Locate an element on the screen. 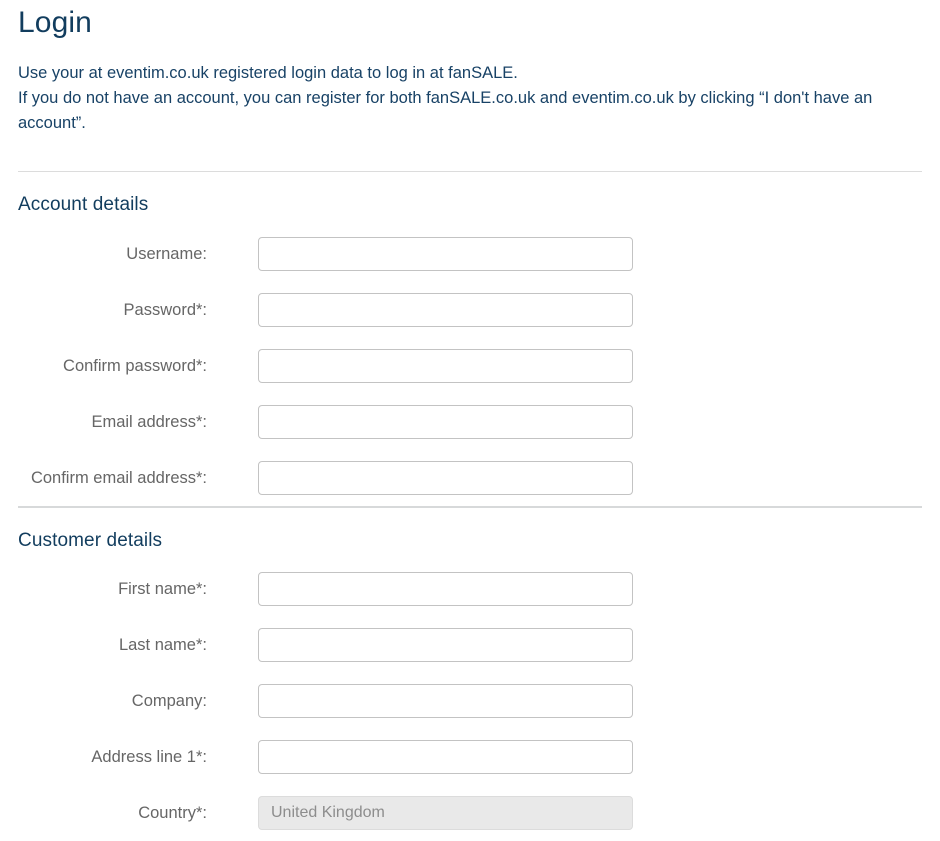  form-row-confirm-password: Confirm password*: is located at coordinates (470, 366).